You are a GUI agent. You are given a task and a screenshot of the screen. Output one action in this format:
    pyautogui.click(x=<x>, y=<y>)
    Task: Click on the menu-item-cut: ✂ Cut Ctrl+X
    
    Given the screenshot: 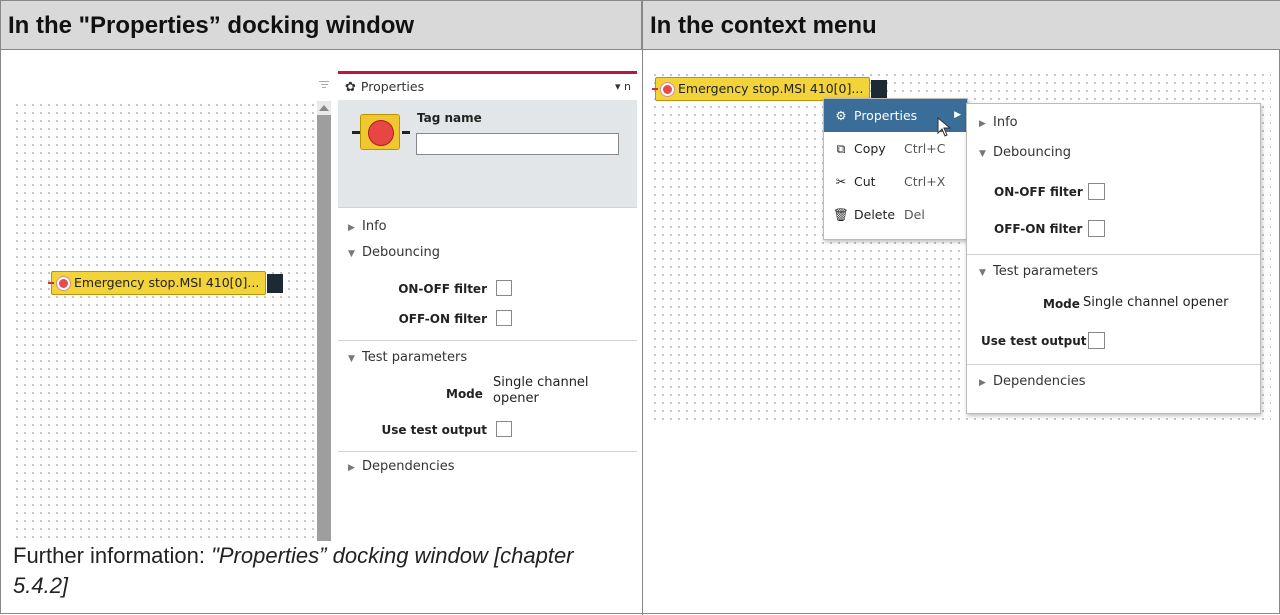 What is the action you would take?
    pyautogui.click(x=895, y=181)
    